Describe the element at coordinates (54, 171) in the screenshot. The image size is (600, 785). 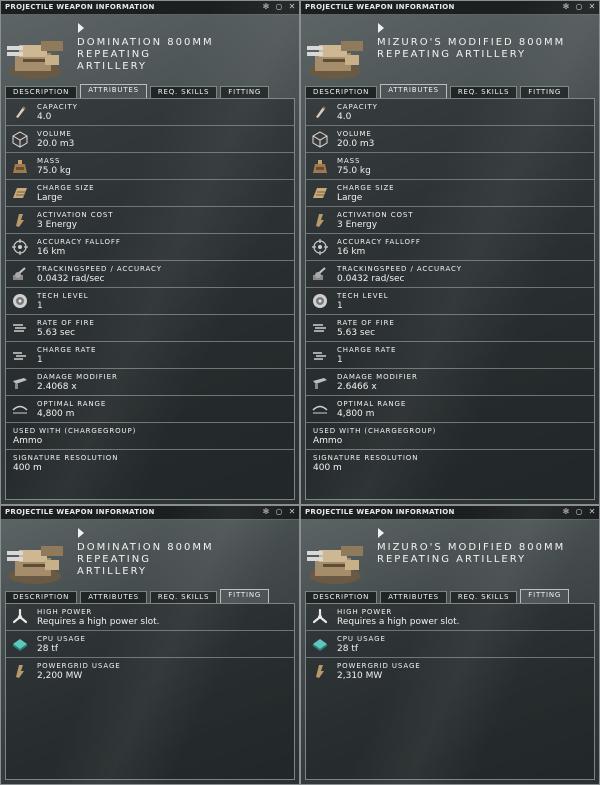
I see `attribute-value: 75.0 kg` at that location.